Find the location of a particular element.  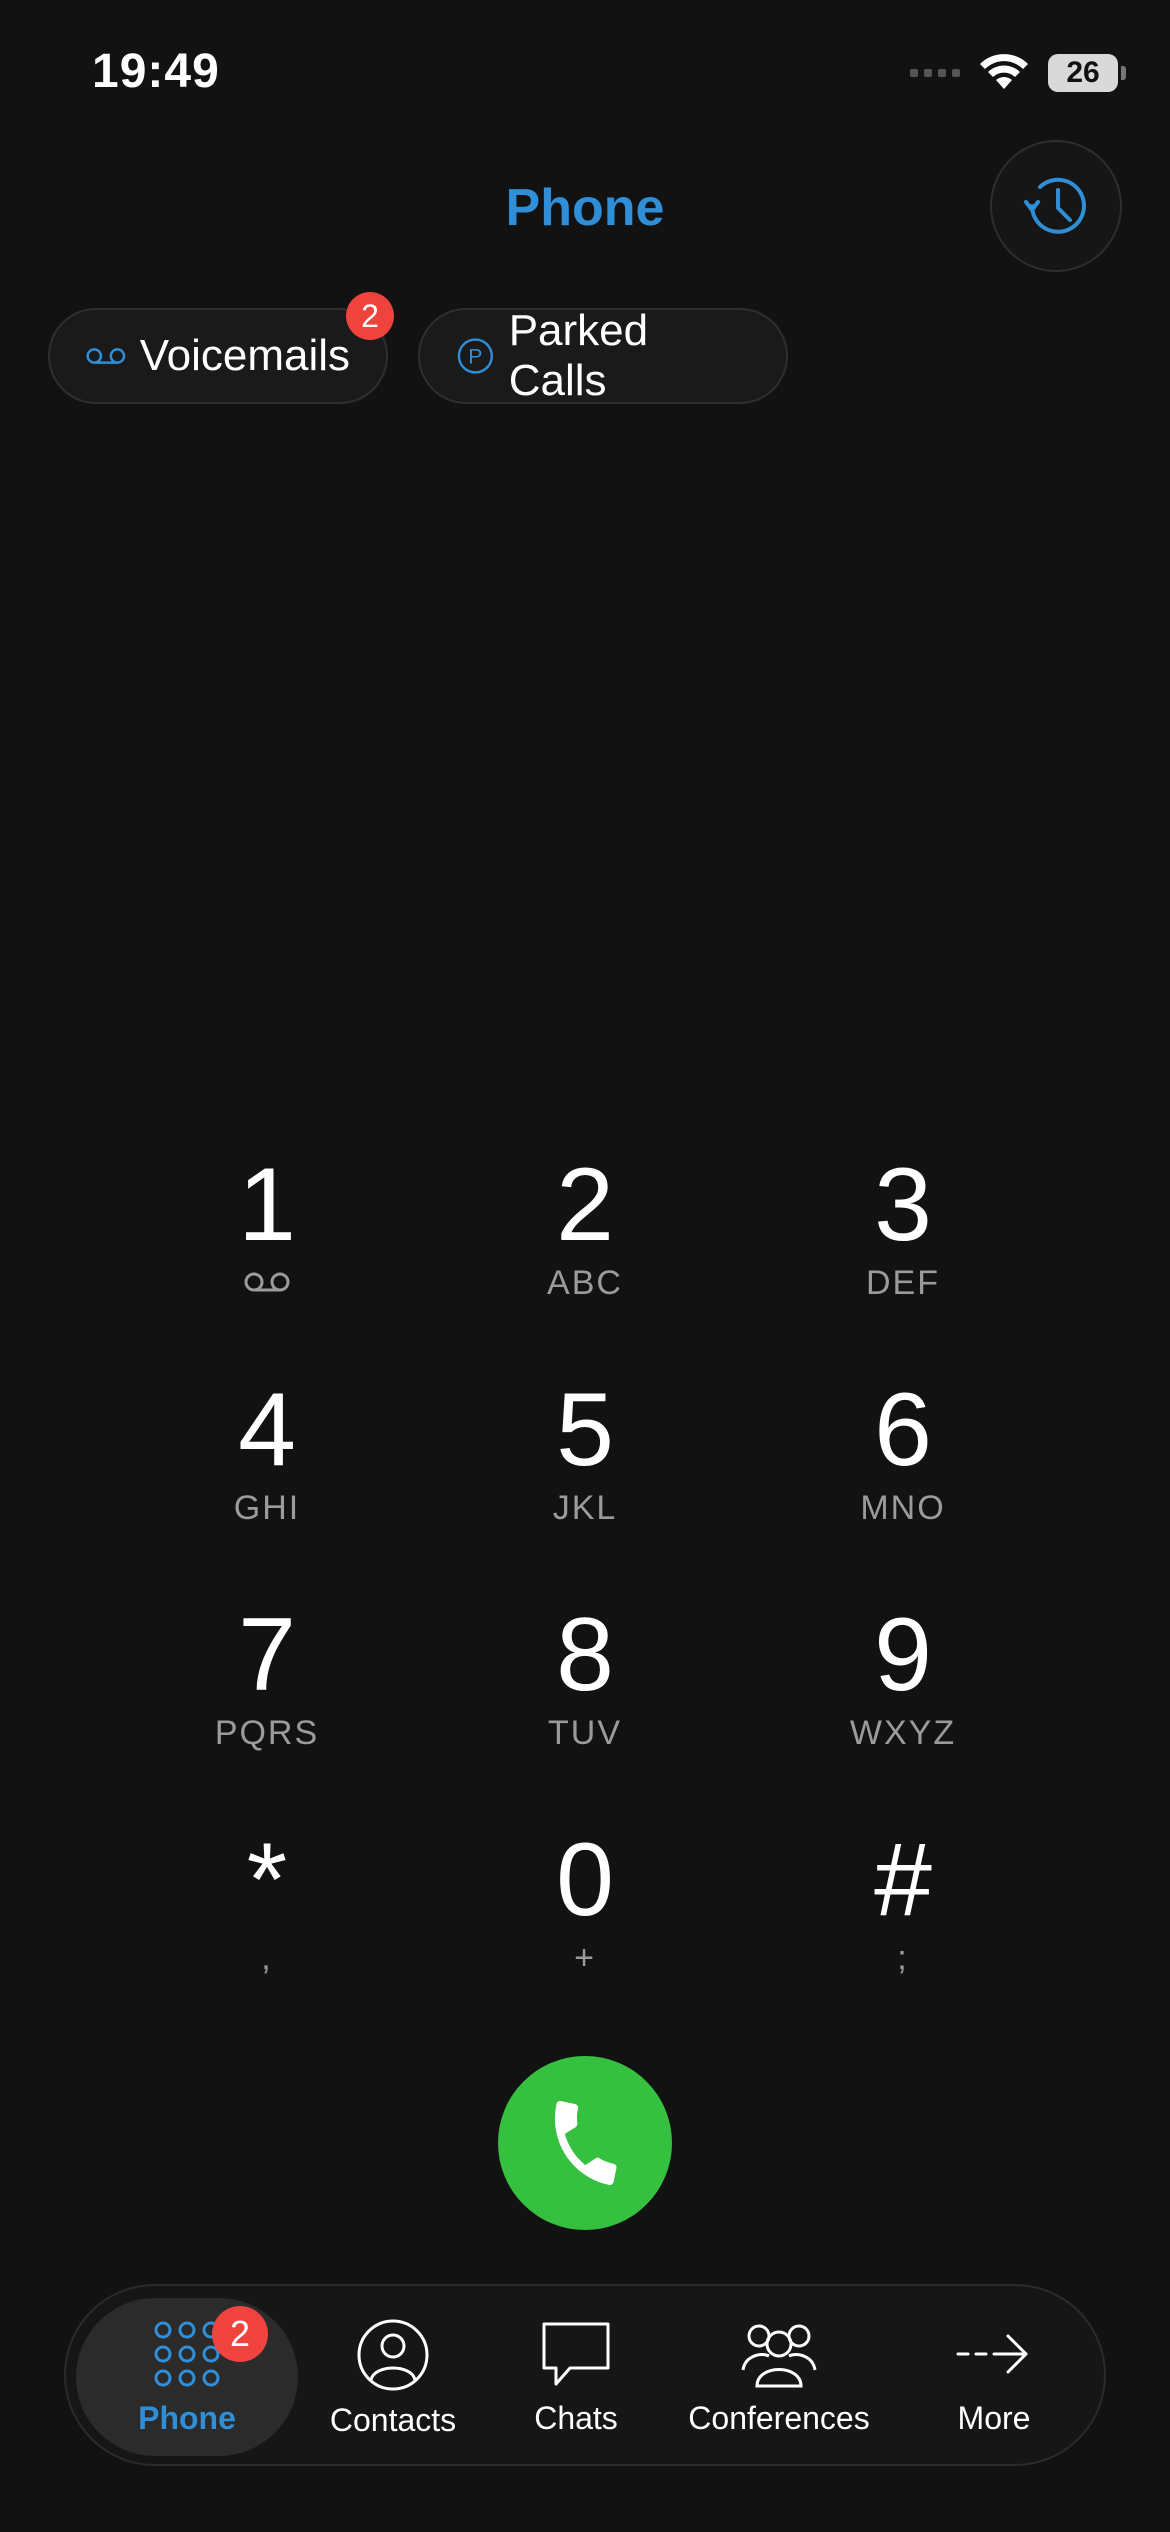

key-hash: # ; is located at coordinates (903, 1925).